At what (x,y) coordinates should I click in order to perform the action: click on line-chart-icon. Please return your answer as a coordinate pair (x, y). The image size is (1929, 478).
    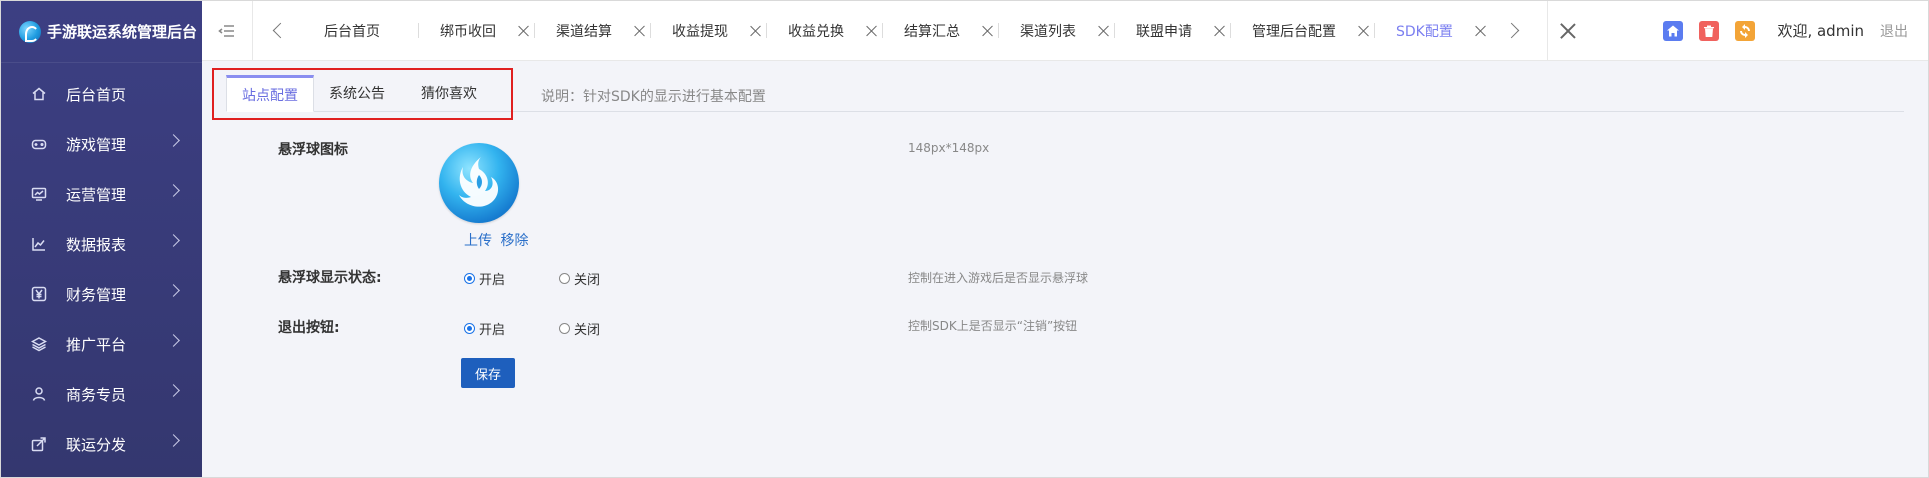
    Looking at the image, I should click on (39, 244).